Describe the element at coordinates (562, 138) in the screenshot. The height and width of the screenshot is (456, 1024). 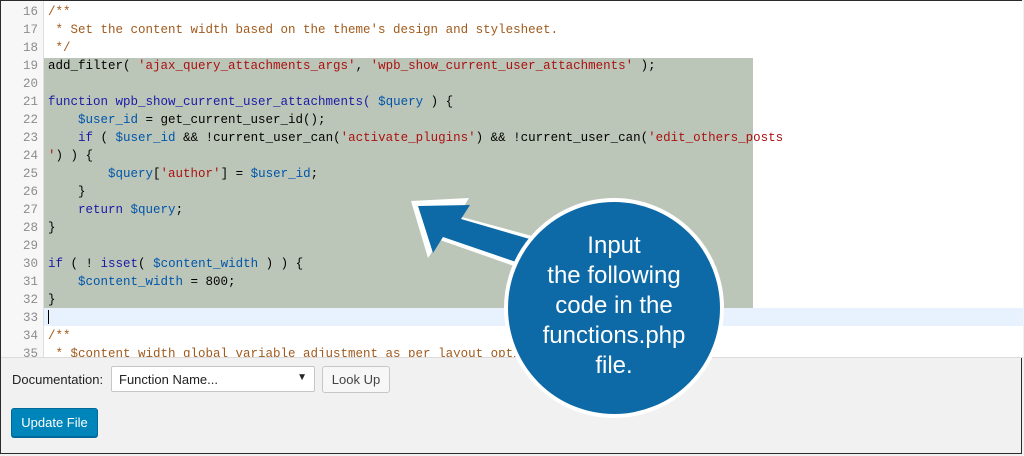
I see `code-token: ) && !current_user_can(` at that location.